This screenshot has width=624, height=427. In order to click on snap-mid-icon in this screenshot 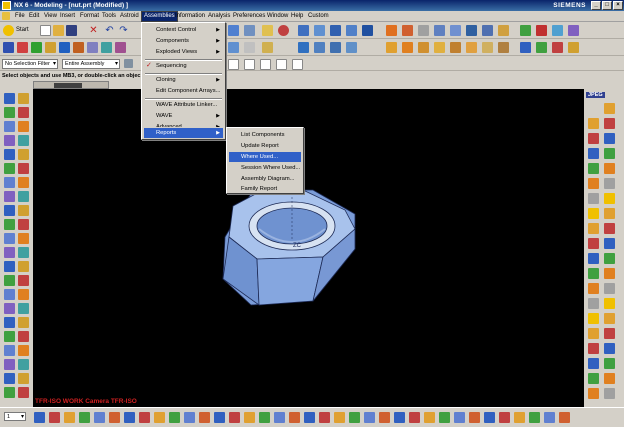, I will do `click(249, 64)`.